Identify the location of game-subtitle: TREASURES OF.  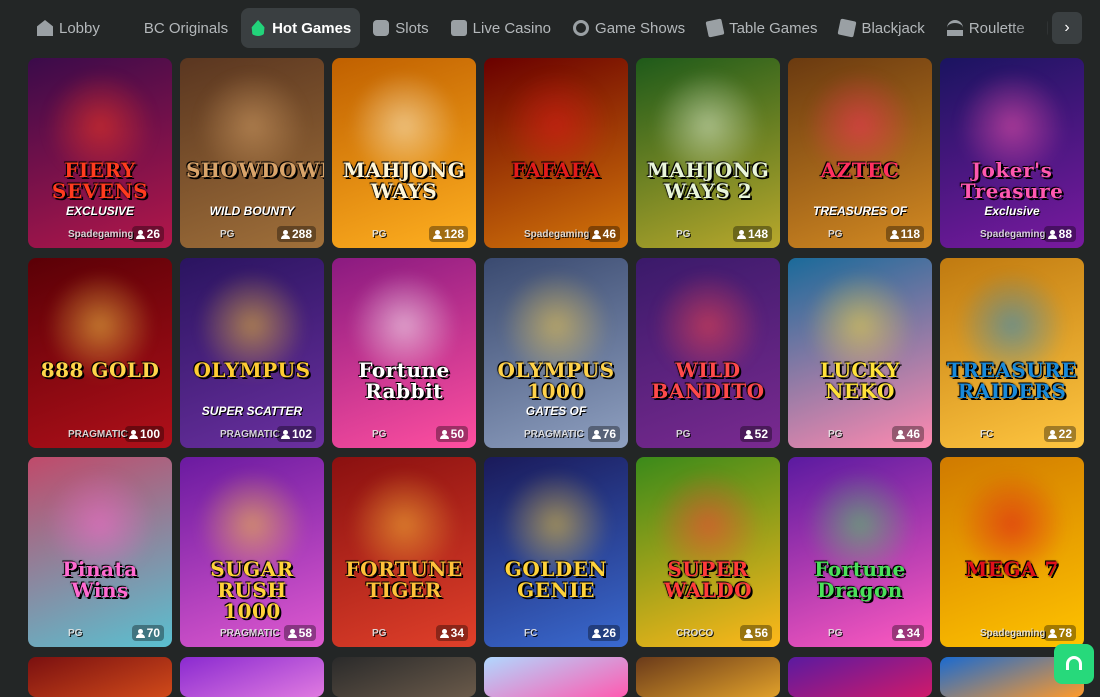
(859, 211).